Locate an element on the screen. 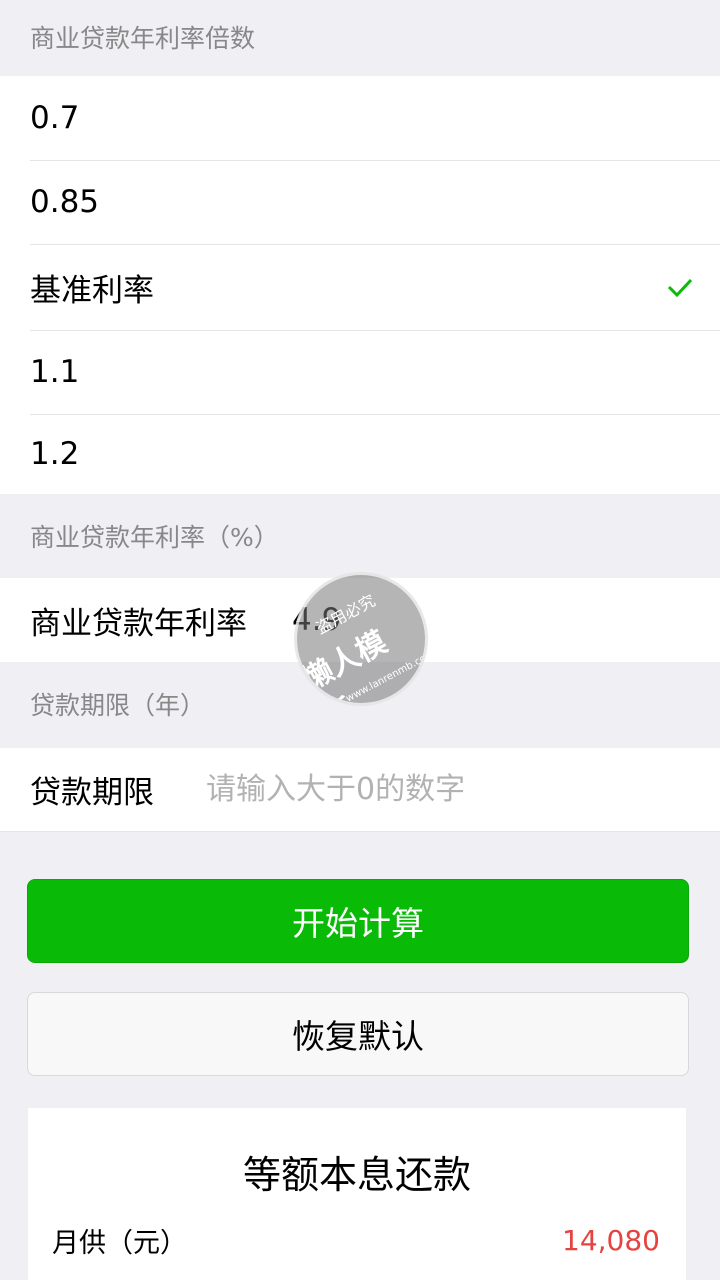 This screenshot has height=1280, width=720. watermark-seal: 盗用必究 懒人模板 www.lanrenmb.com is located at coordinates (361, 639).